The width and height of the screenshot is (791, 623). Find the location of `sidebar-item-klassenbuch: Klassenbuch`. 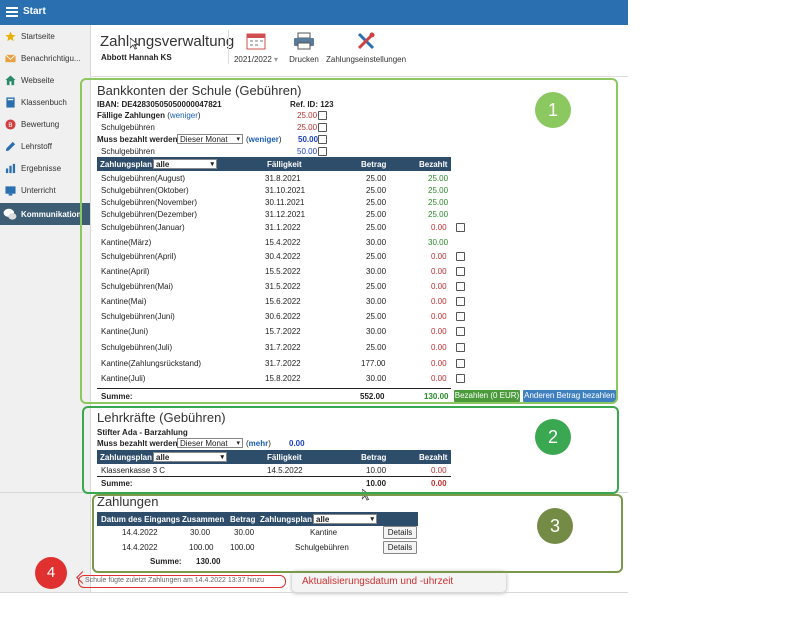

sidebar-item-klassenbuch: Klassenbuch is located at coordinates (45, 102).